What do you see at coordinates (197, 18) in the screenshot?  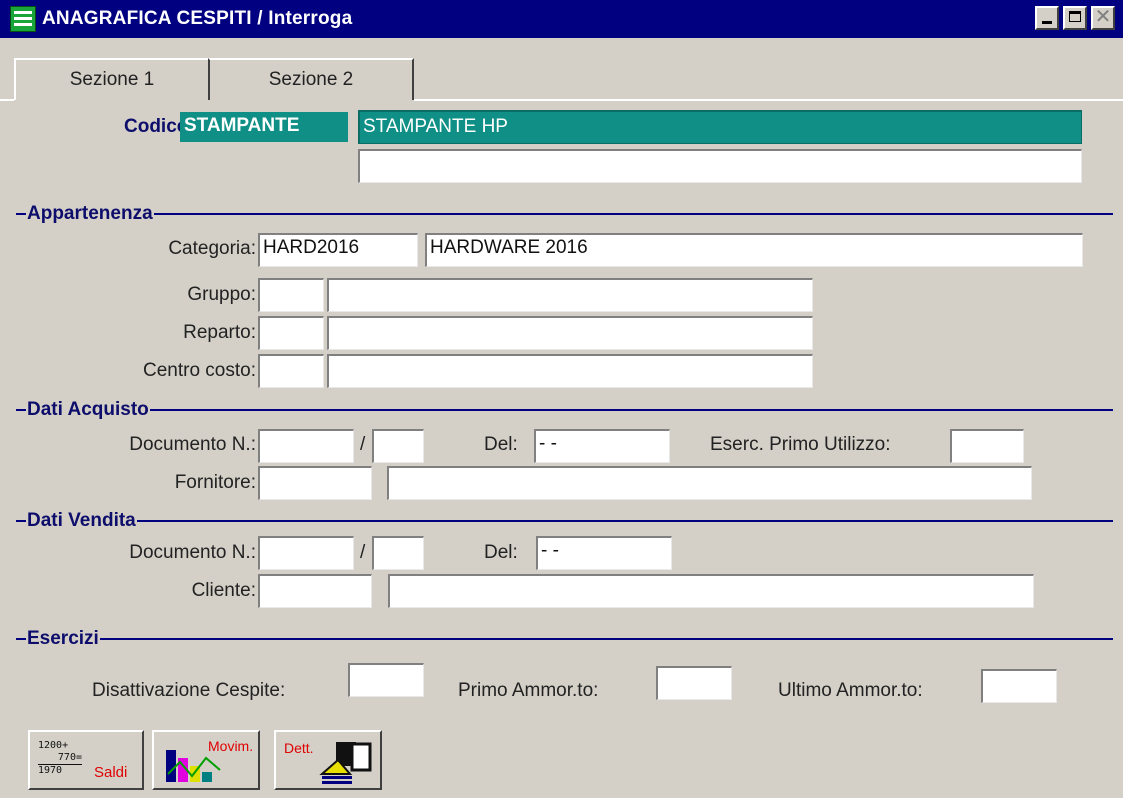 I see `window-title: ANAGRAFICA CESPITI / Interroga` at bounding box center [197, 18].